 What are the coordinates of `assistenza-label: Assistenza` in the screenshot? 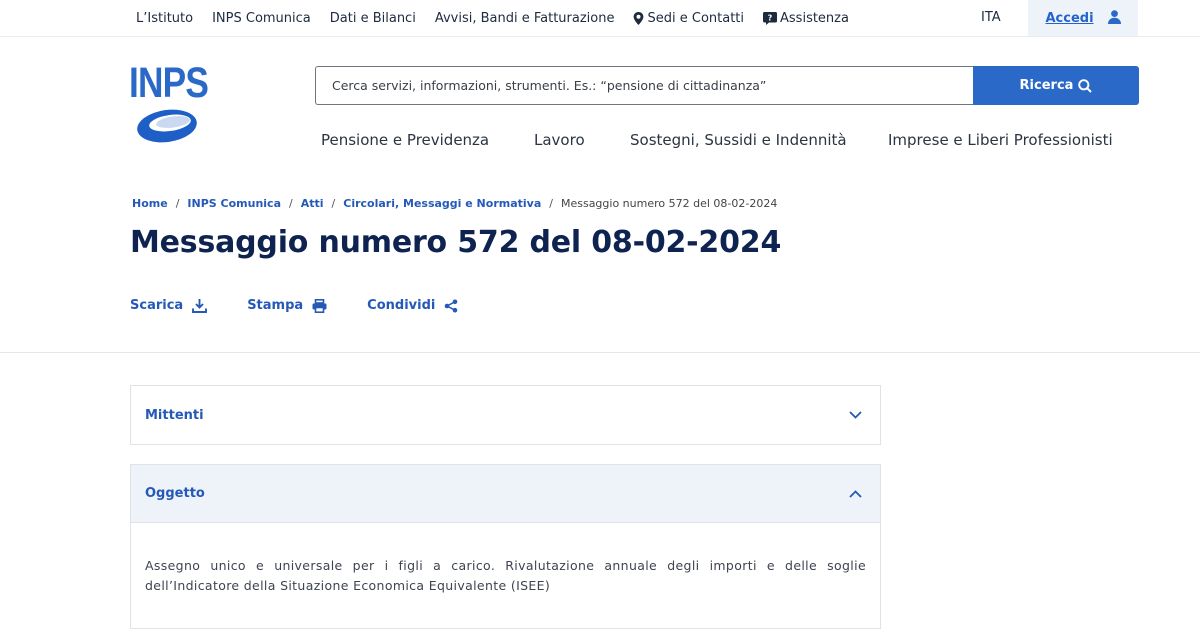 It's located at (814, 18).